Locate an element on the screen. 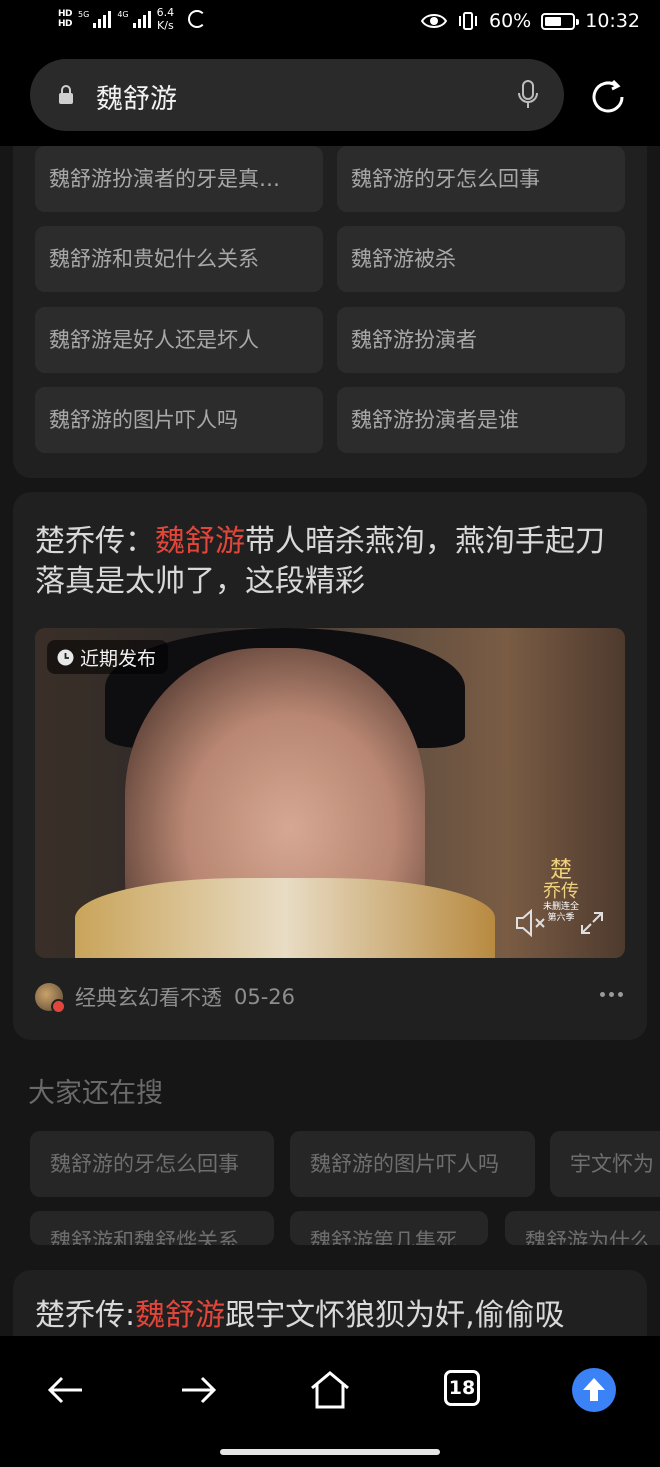 The image size is (660, 1467). bottom-navigation: 18 is located at coordinates (330, 1401).